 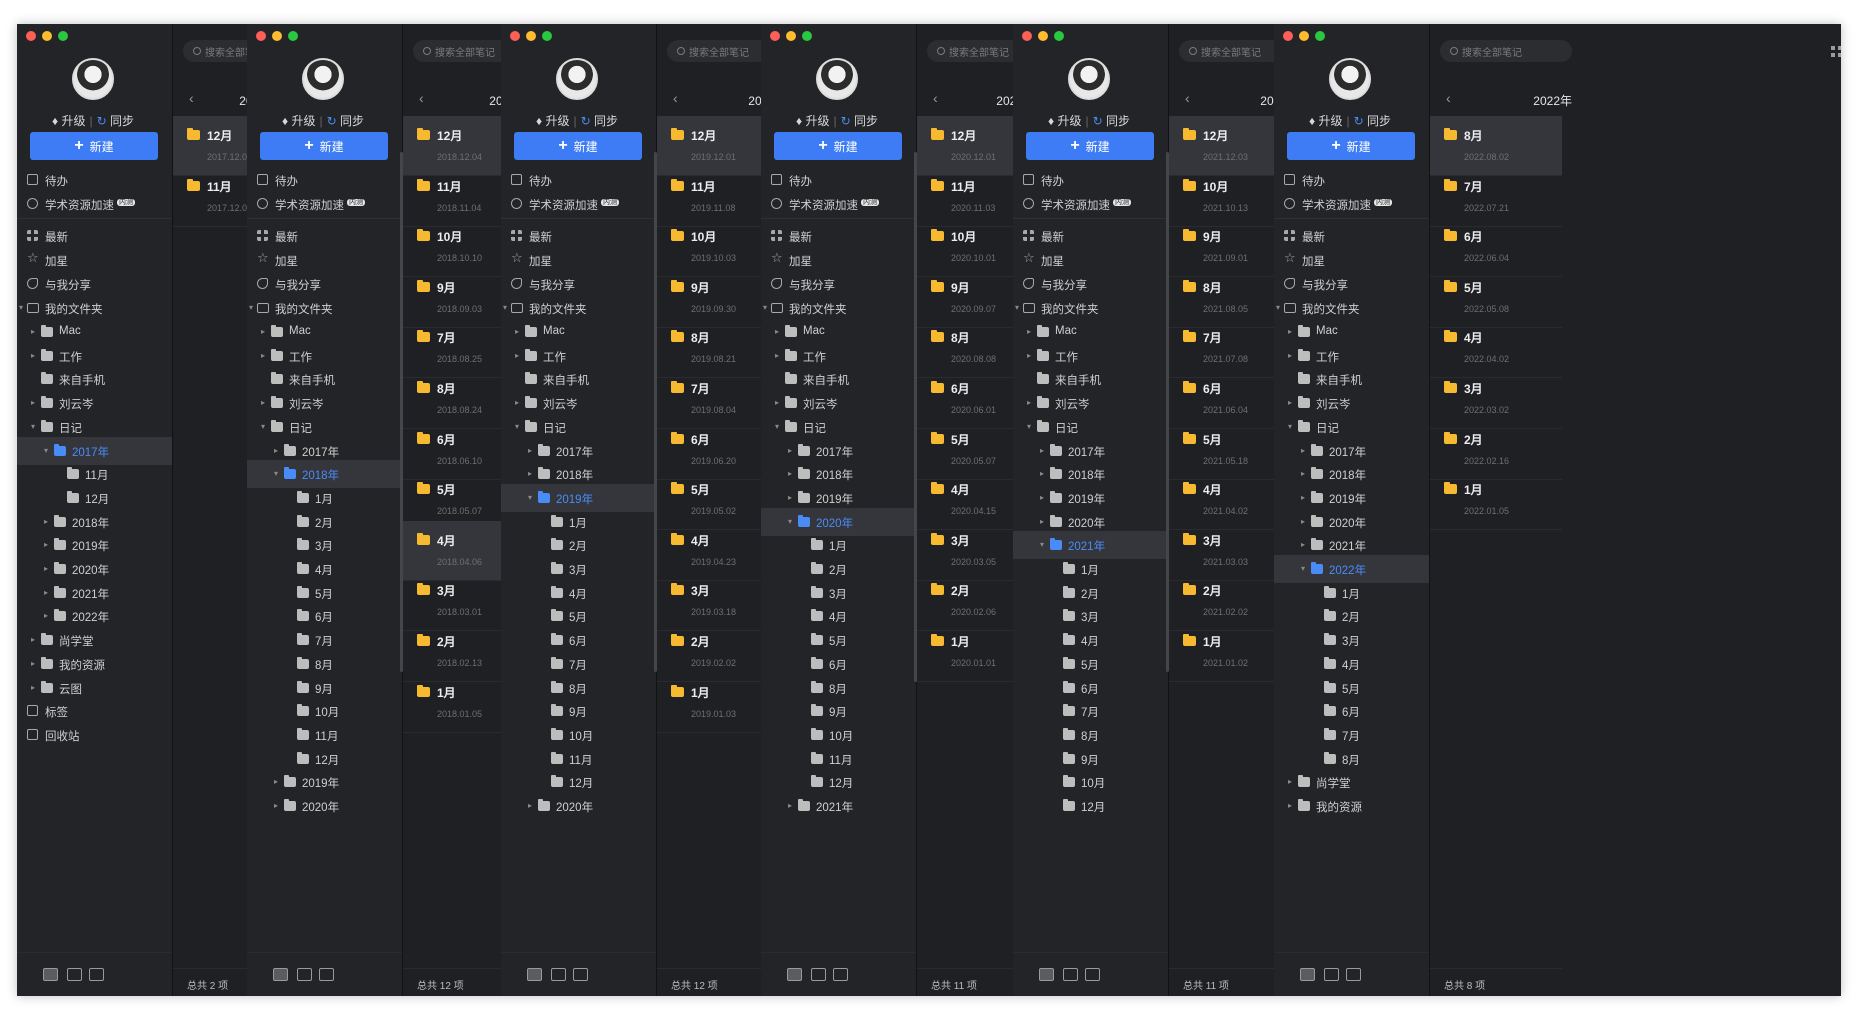 What do you see at coordinates (1351, 806) in the screenshot?
I see `folder-tree-item: ▸ 我的资源` at bounding box center [1351, 806].